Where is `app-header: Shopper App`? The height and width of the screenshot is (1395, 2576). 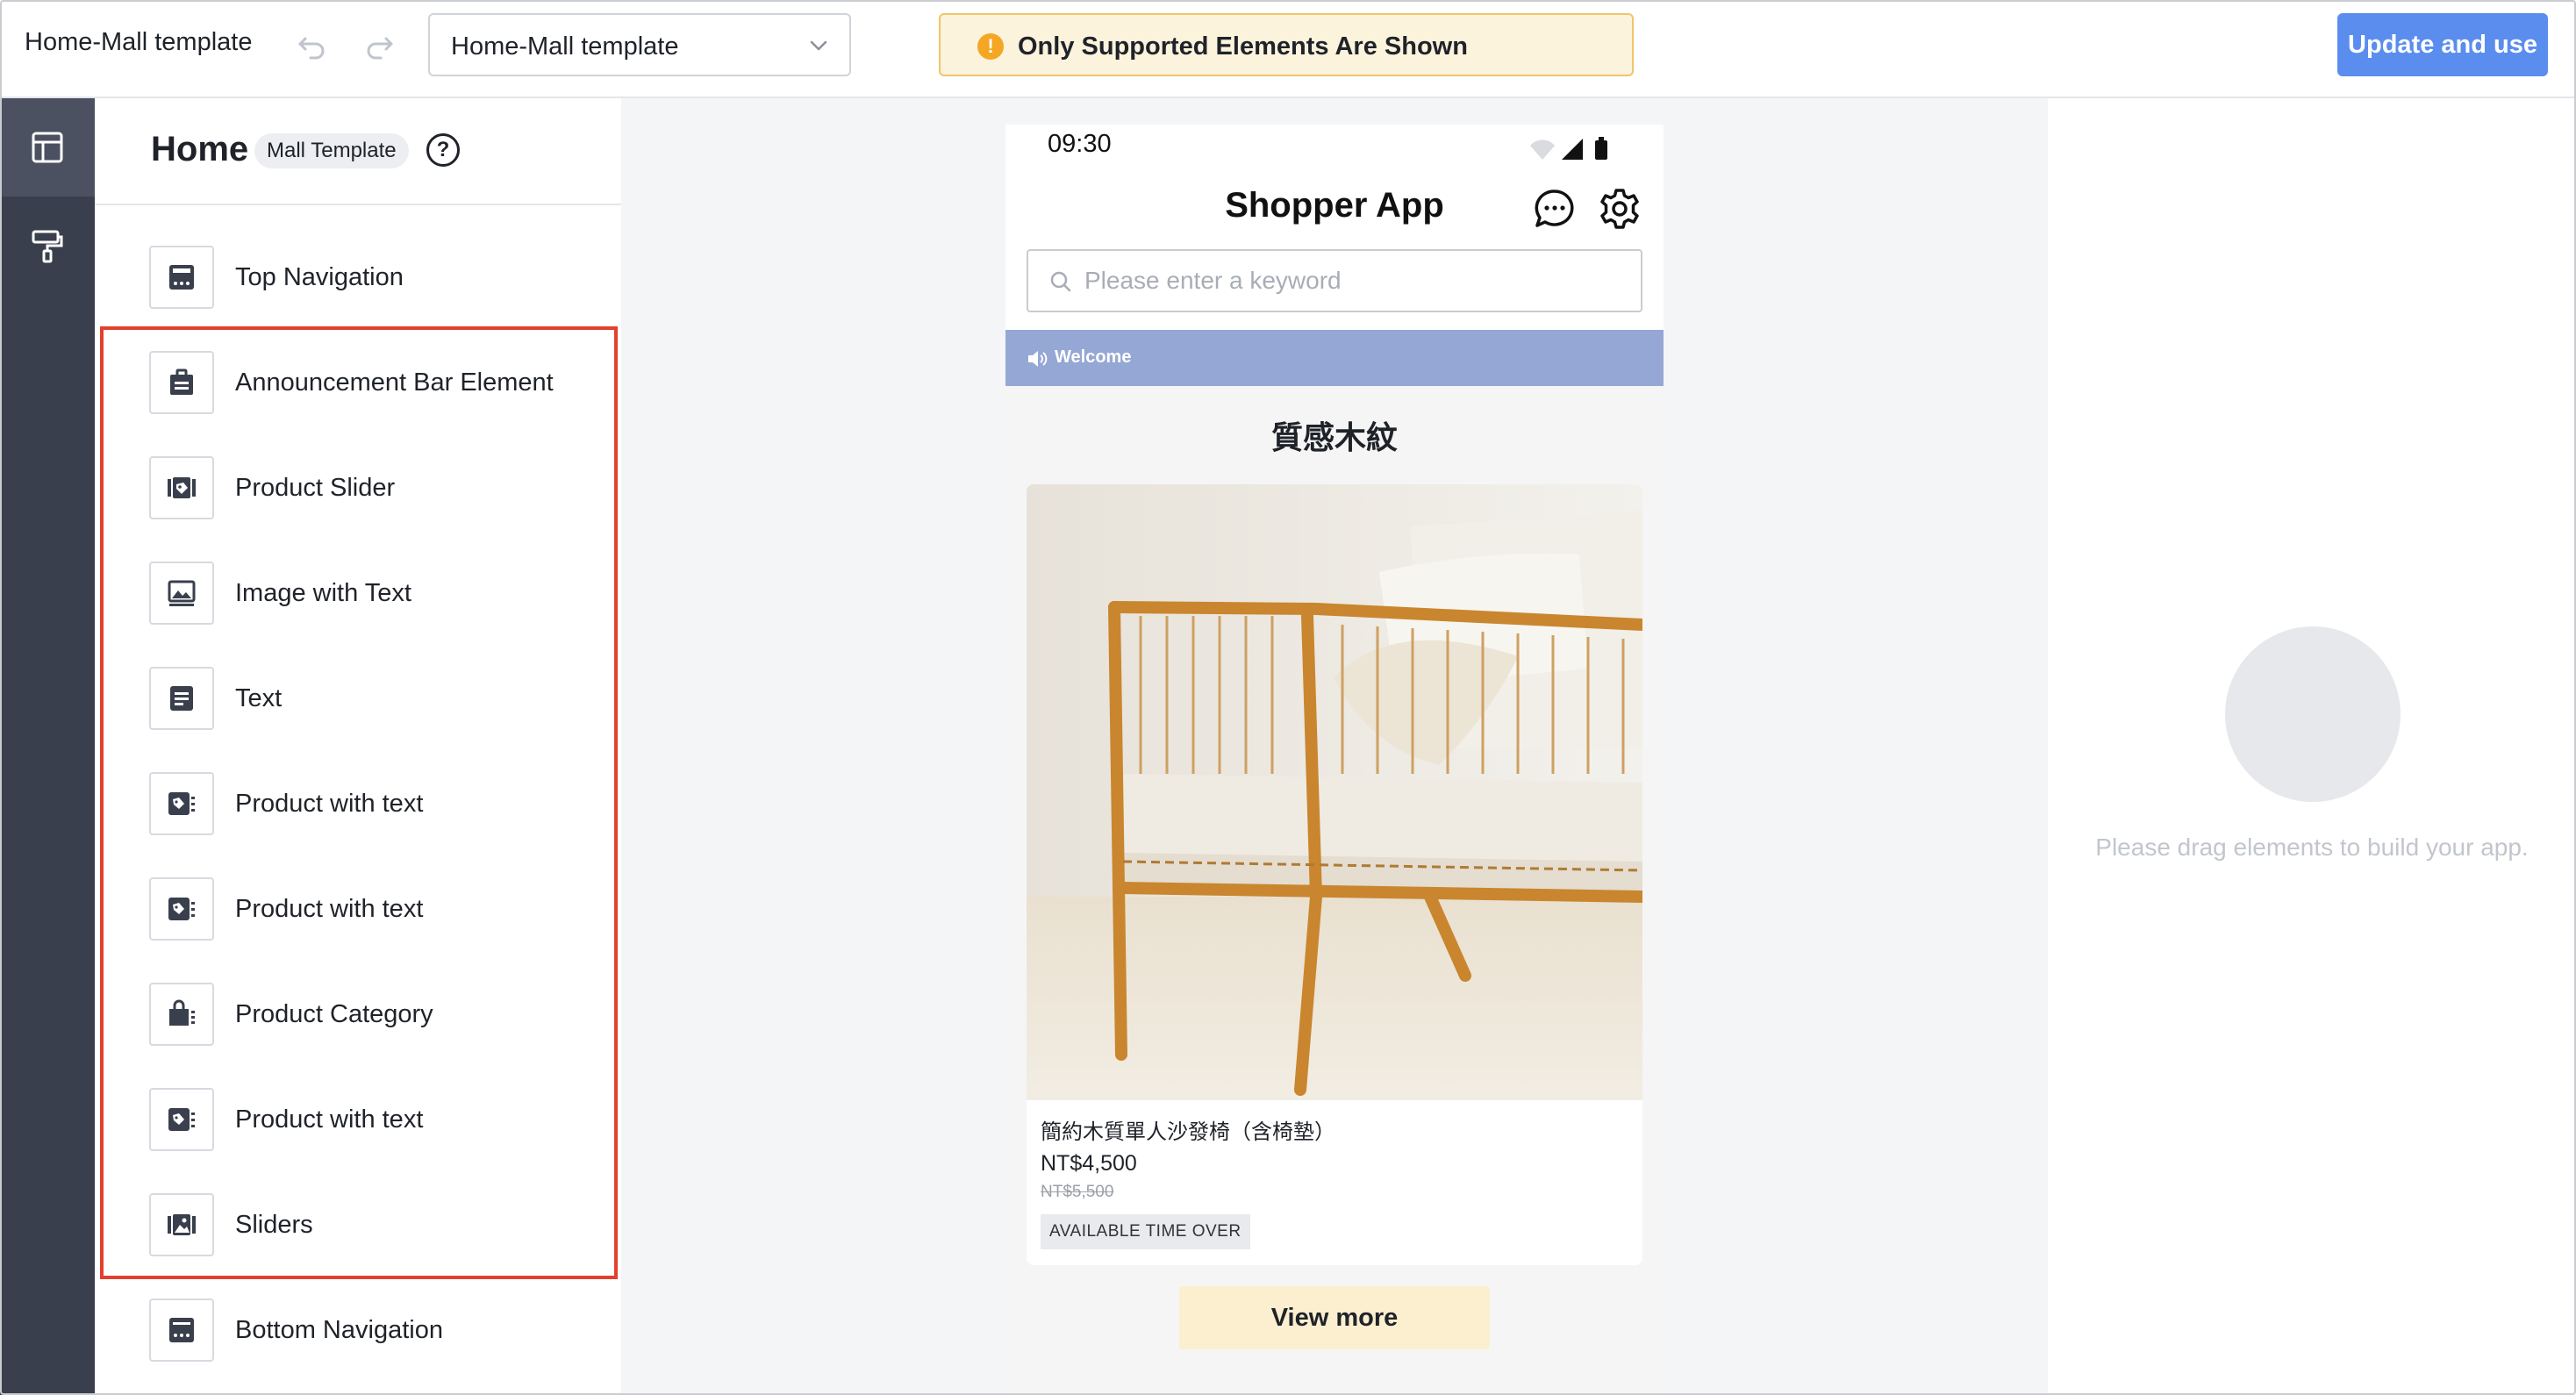
app-header: Shopper App is located at coordinates (1334, 209).